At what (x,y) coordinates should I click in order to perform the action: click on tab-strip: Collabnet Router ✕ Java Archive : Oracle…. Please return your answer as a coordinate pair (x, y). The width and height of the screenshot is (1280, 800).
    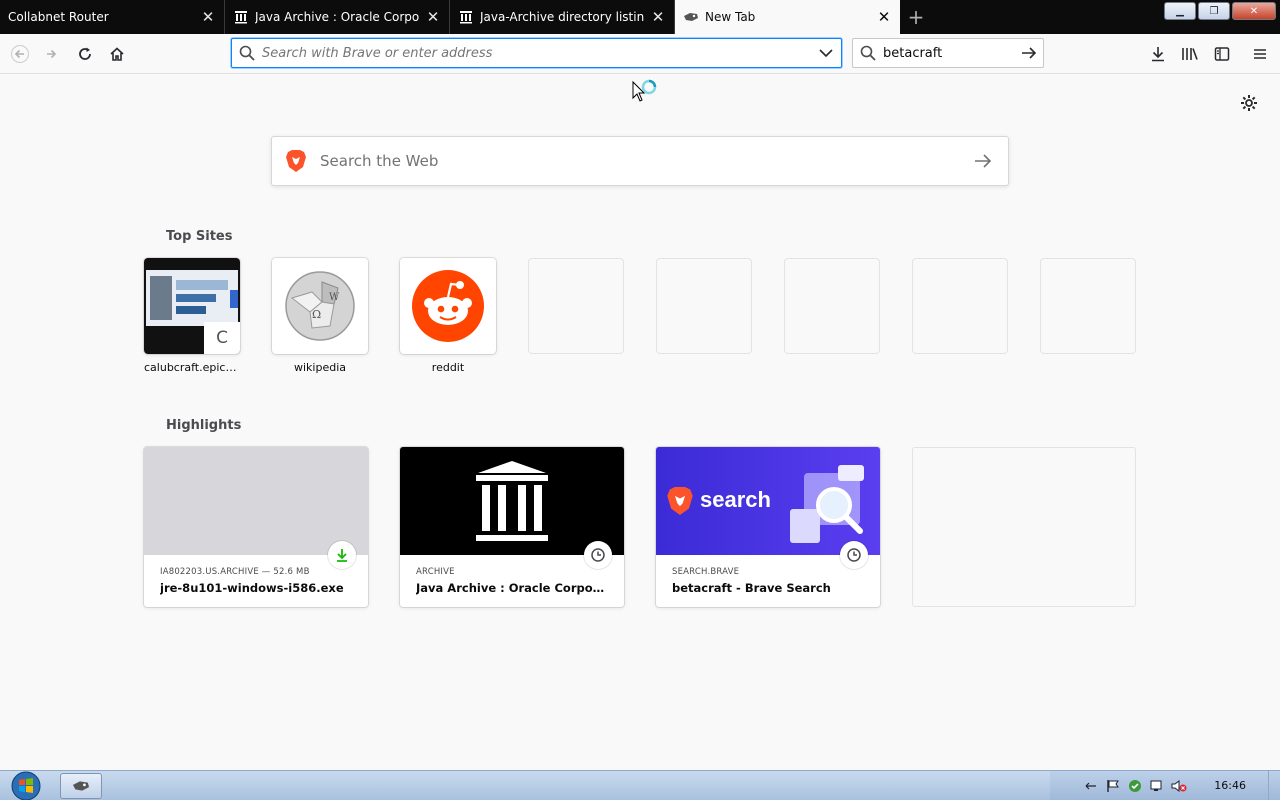
    Looking at the image, I should click on (640, 17).